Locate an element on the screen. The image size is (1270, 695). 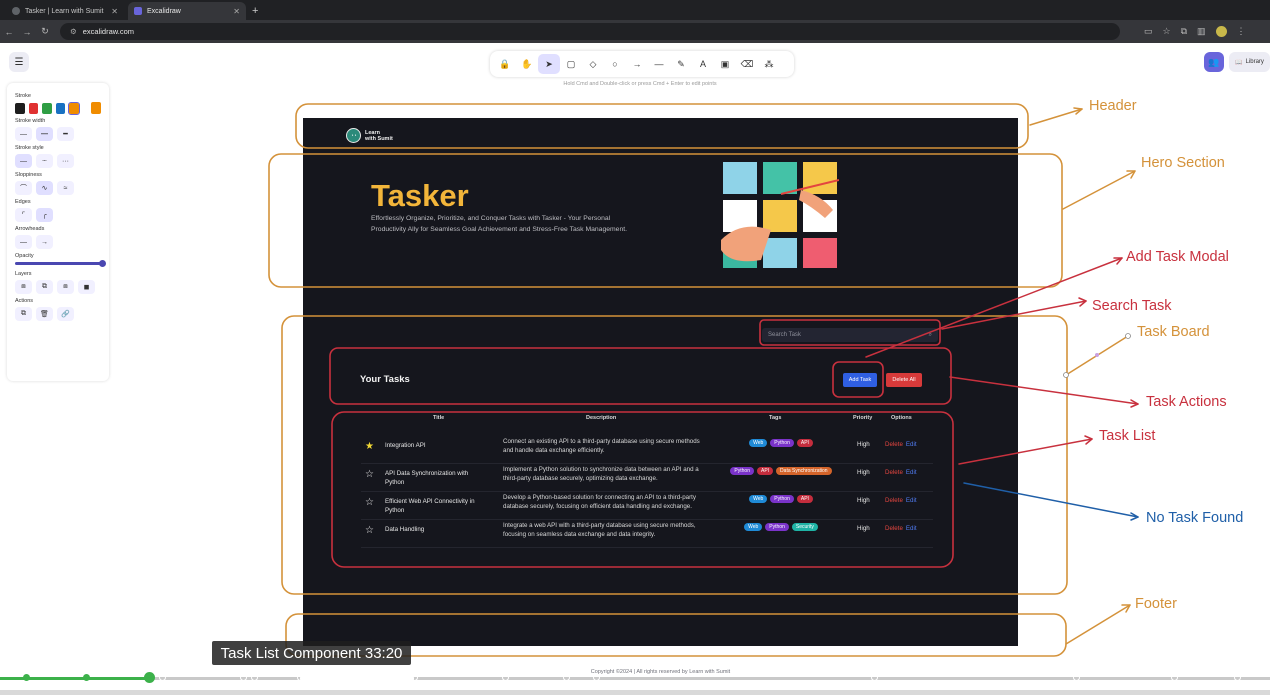
text-icon: A is located at coordinates (703, 64).